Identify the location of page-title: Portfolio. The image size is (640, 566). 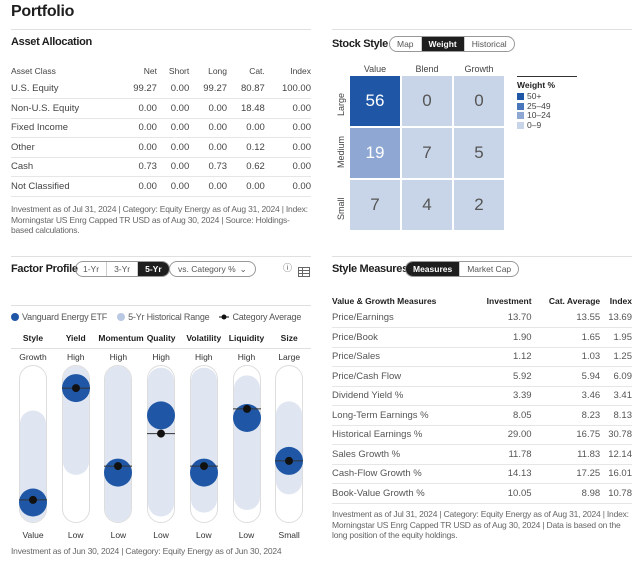
(43, 11).